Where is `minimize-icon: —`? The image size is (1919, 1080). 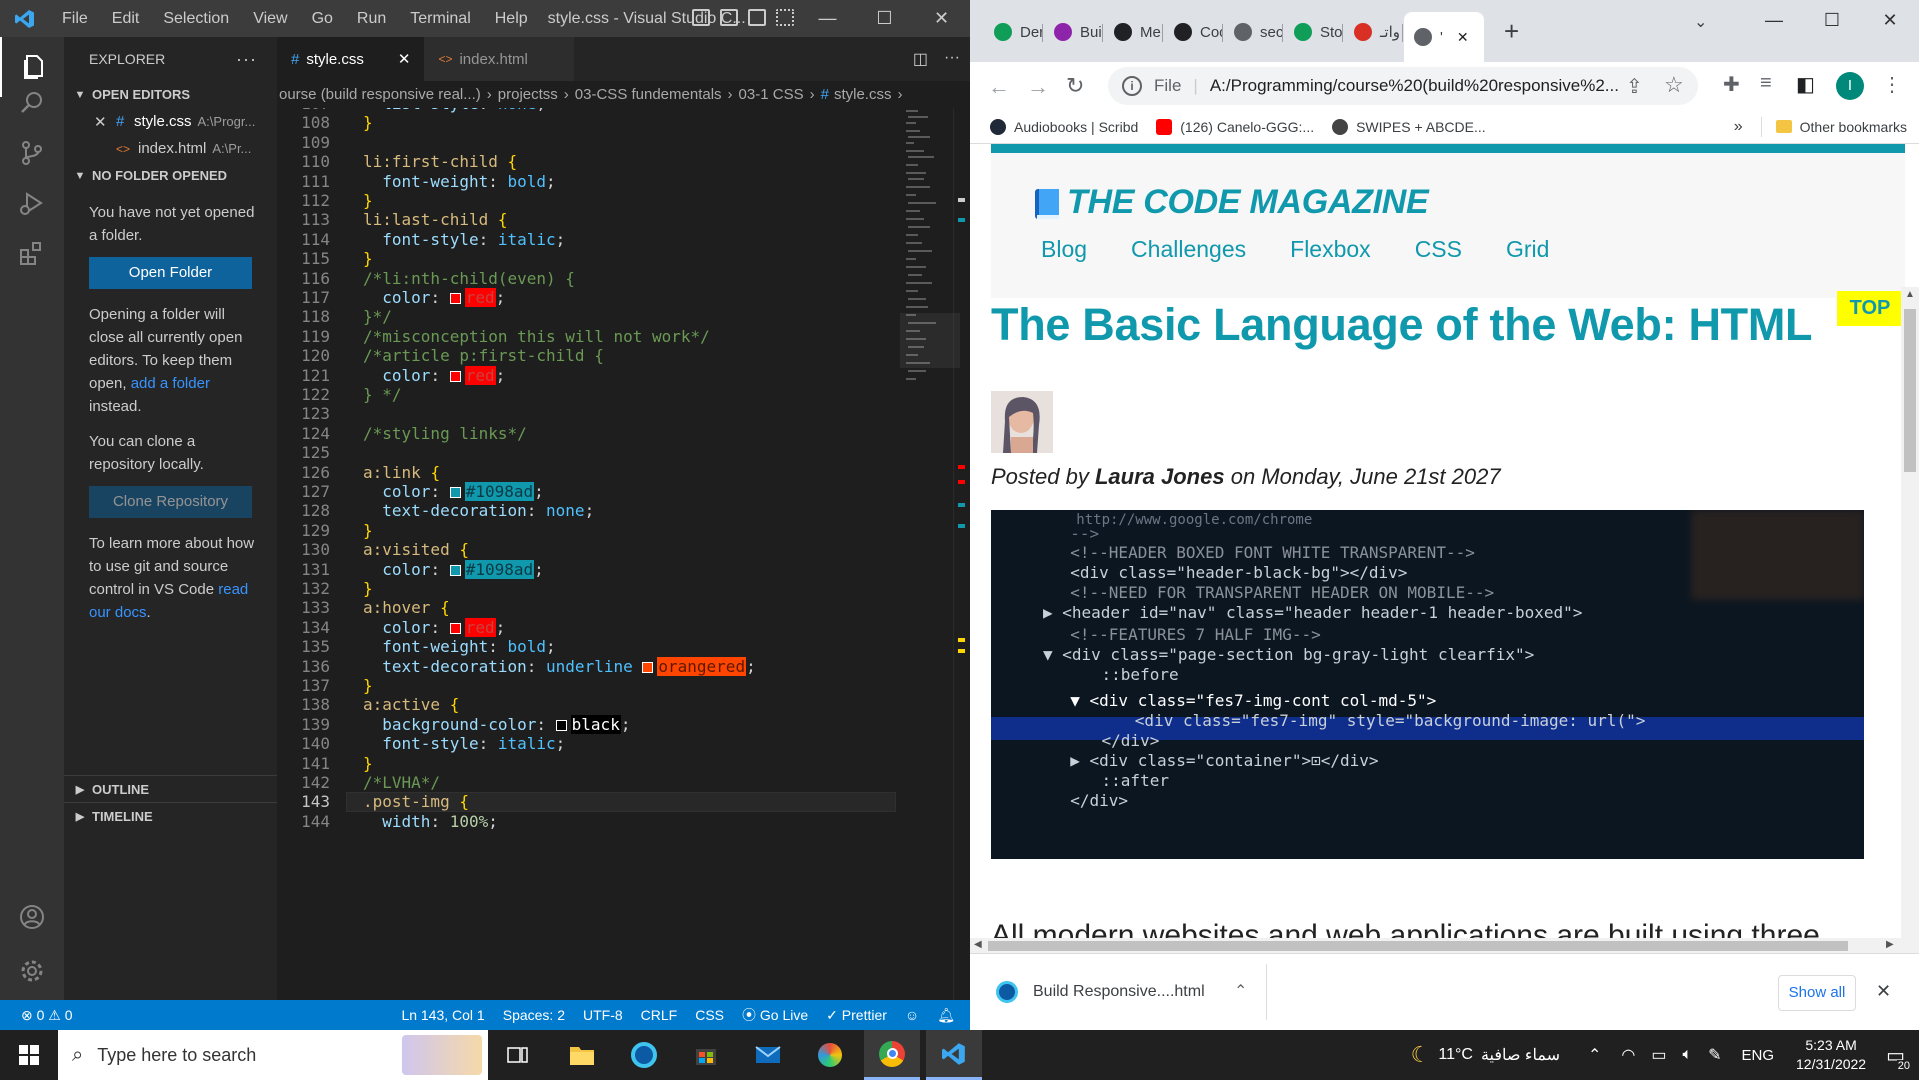 minimize-icon: — is located at coordinates (827, 18).